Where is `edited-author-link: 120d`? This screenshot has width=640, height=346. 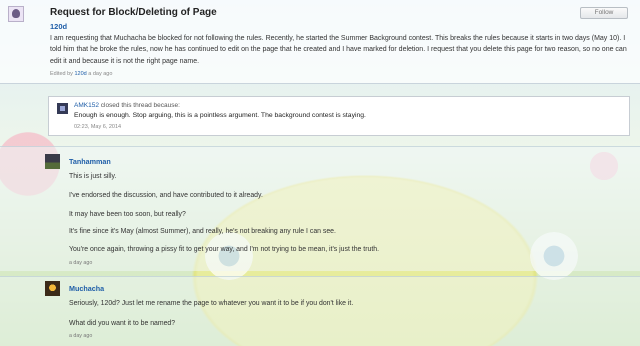 edited-author-link: 120d is located at coordinates (80, 74).